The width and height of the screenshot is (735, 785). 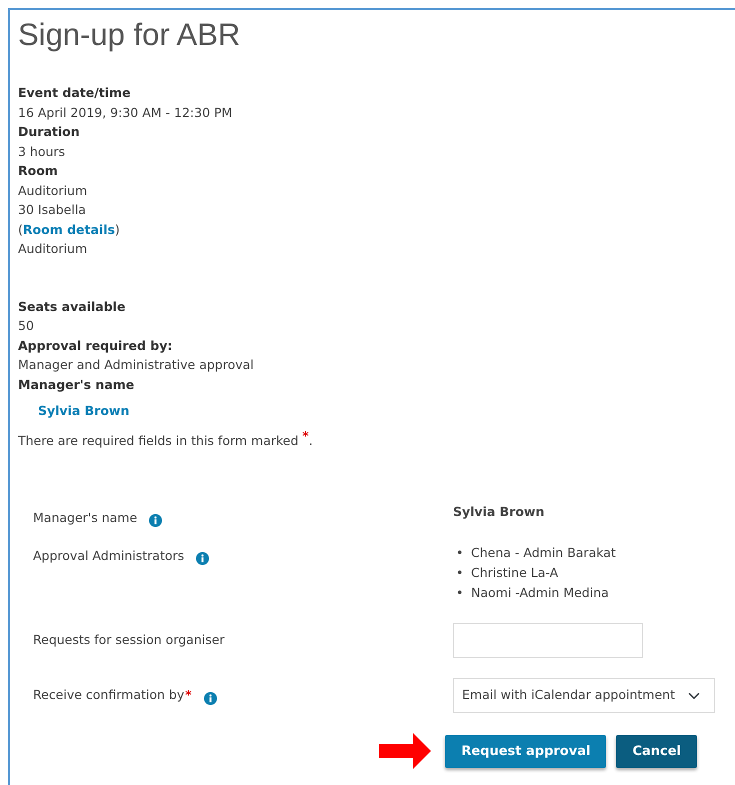 I want to click on manager-link: Sylvia Brown, so click(x=84, y=411).